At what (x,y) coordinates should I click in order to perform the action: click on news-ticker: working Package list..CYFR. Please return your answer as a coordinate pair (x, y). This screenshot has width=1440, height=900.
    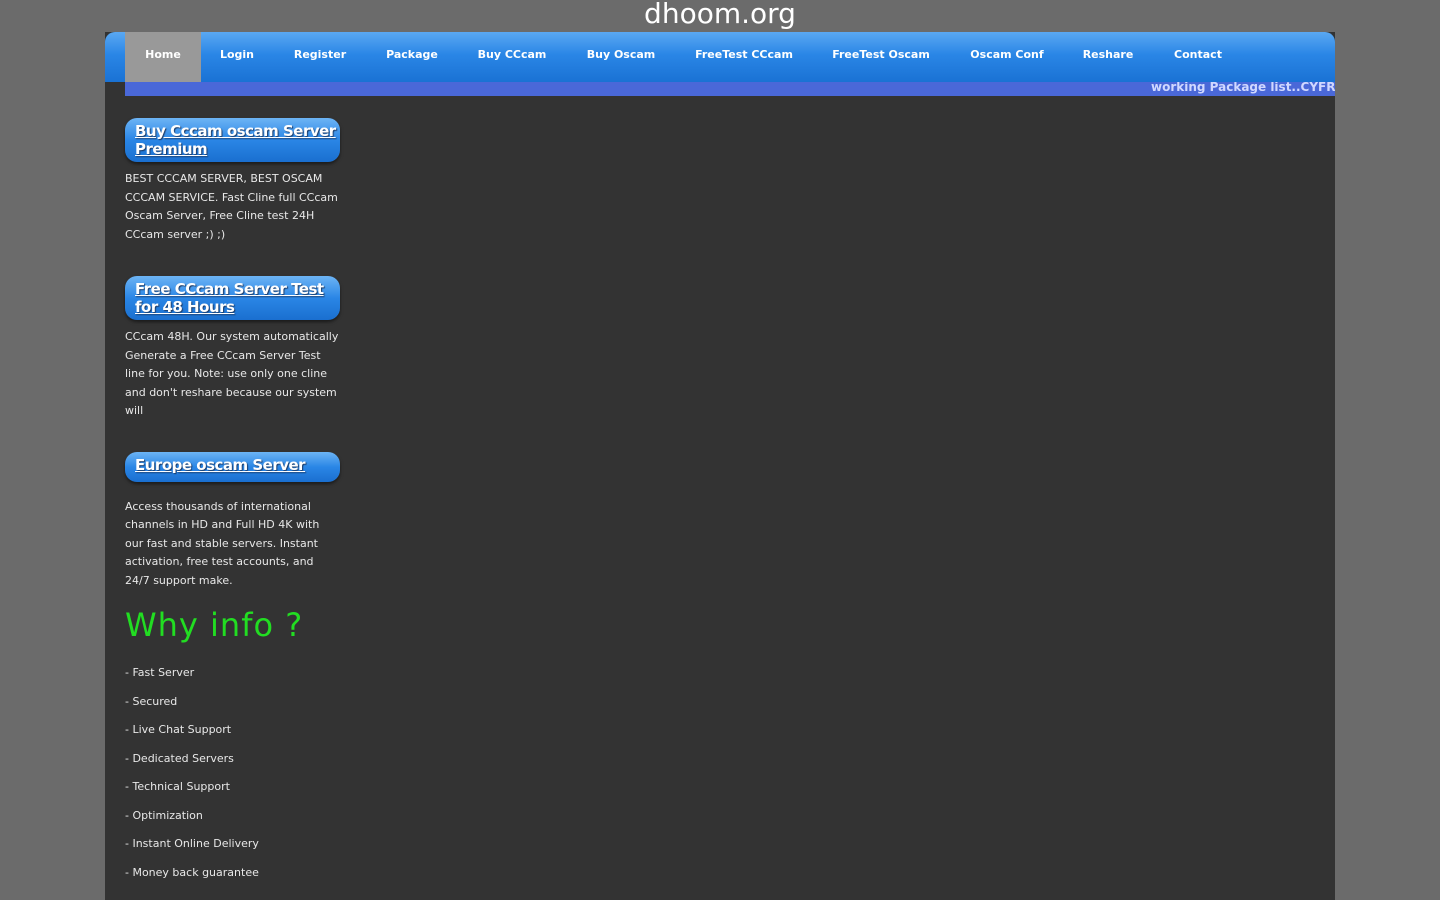
    Looking at the image, I should click on (730, 89).